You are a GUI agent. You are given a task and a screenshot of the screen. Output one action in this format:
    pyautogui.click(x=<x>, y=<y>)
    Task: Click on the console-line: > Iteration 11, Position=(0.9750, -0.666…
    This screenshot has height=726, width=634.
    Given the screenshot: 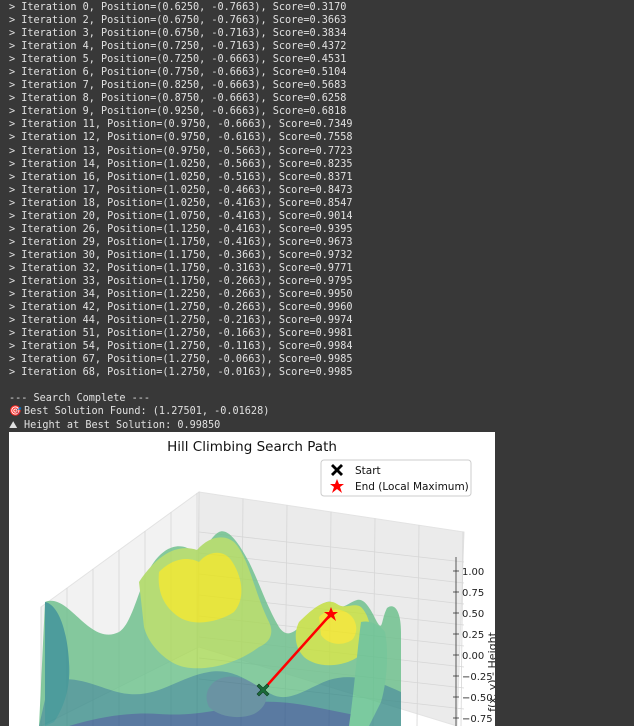 What is the action you would take?
    pyautogui.click(x=181, y=125)
    